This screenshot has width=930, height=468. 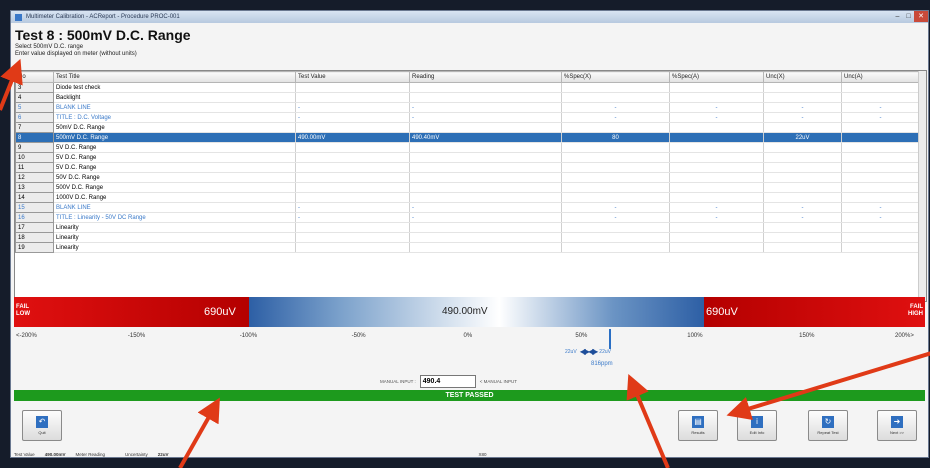 What do you see at coordinates (26, 336) in the screenshot?
I see `scale-tick-label: <-200%` at bounding box center [26, 336].